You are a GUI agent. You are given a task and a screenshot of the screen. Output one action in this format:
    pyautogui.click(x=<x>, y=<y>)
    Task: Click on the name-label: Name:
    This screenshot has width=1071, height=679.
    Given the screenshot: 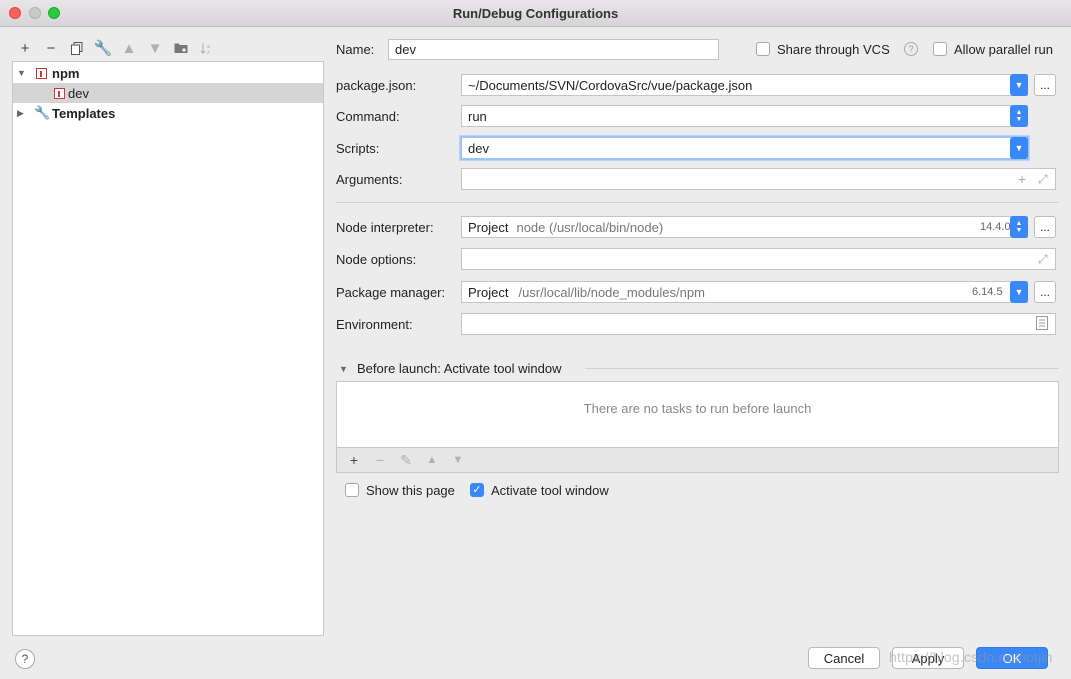 What is the action you would take?
    pyautogui.click(x=355, y=49)
    